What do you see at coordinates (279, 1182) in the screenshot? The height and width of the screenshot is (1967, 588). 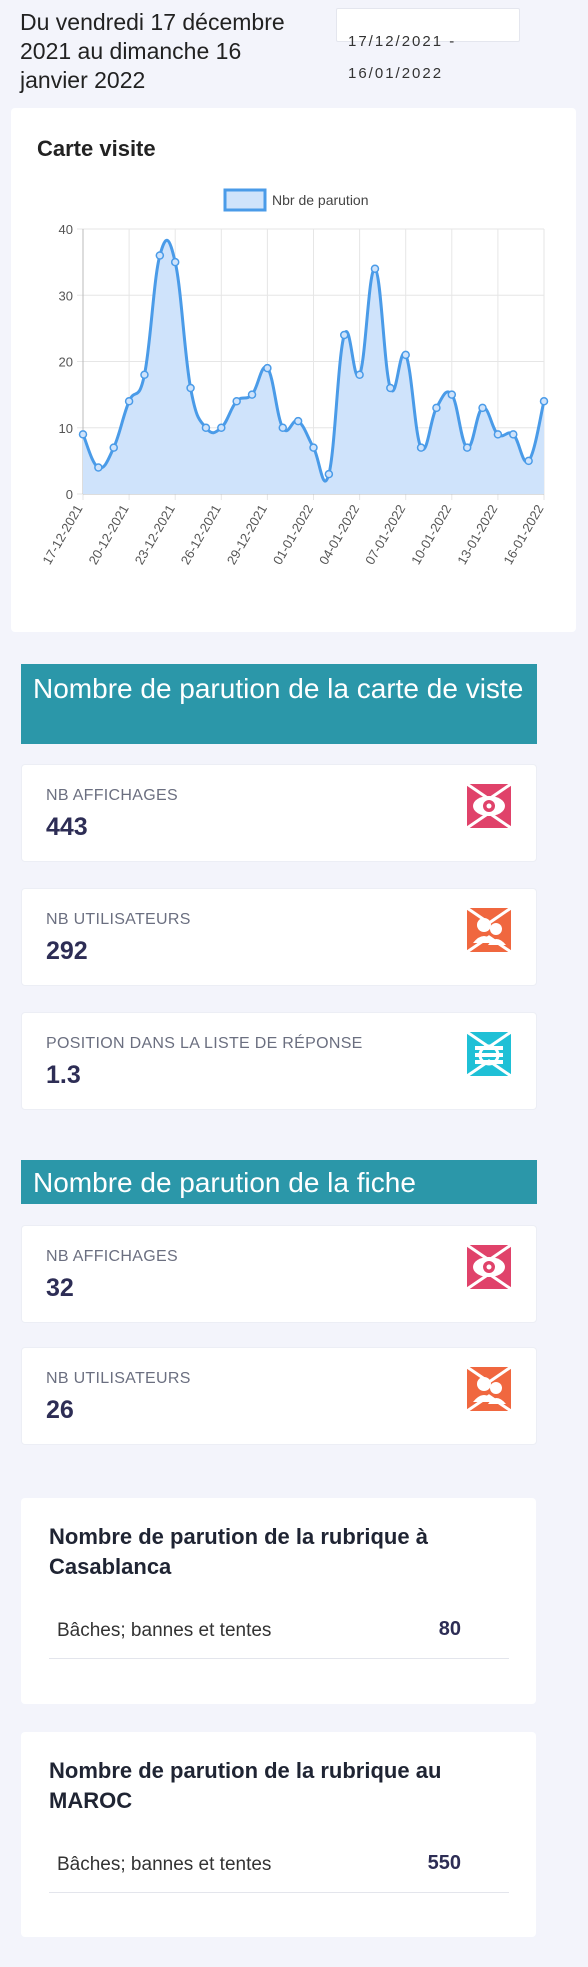 I see `section-fiche-title: Nombre de parution de la fiche` at bounding box center [279, 1182].